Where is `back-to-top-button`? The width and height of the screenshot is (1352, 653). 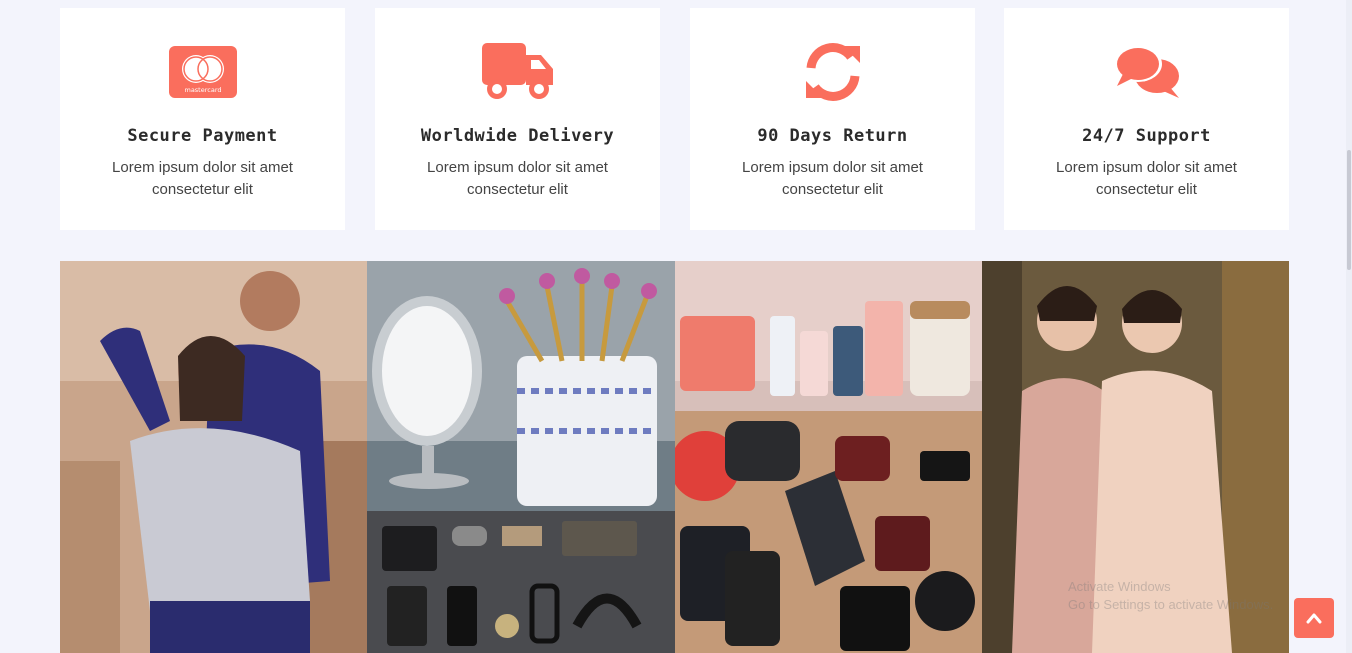
back-to-top-button is located at coordinates (1314, 618).